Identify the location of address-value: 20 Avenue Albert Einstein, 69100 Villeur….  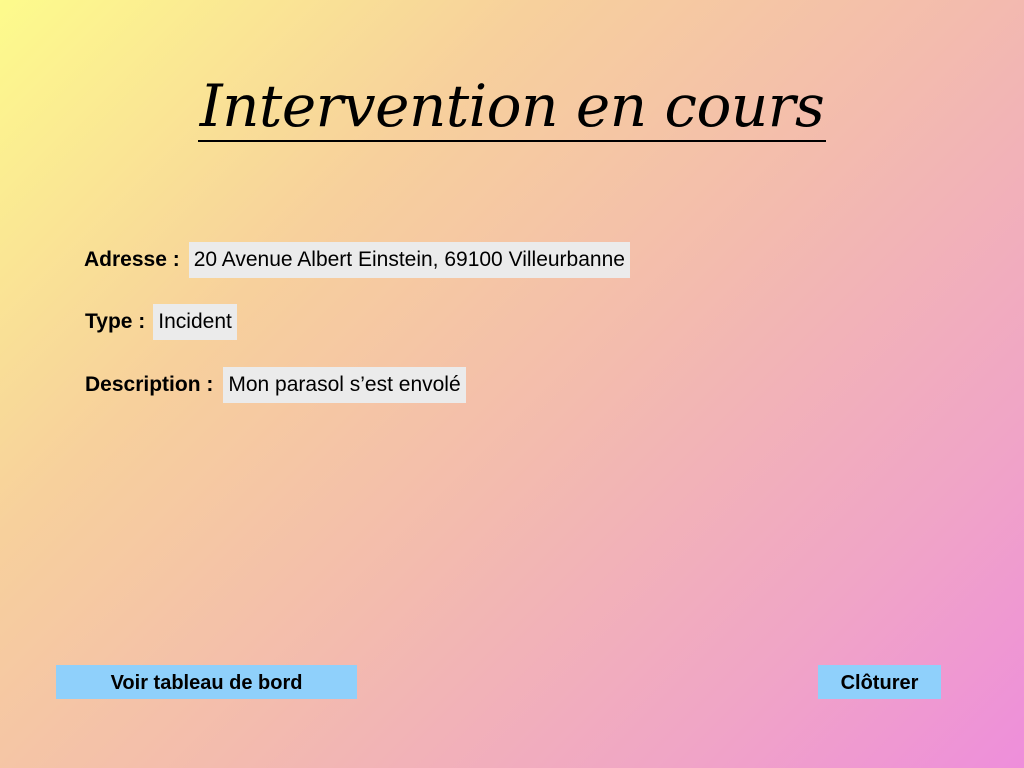
(409, 260).